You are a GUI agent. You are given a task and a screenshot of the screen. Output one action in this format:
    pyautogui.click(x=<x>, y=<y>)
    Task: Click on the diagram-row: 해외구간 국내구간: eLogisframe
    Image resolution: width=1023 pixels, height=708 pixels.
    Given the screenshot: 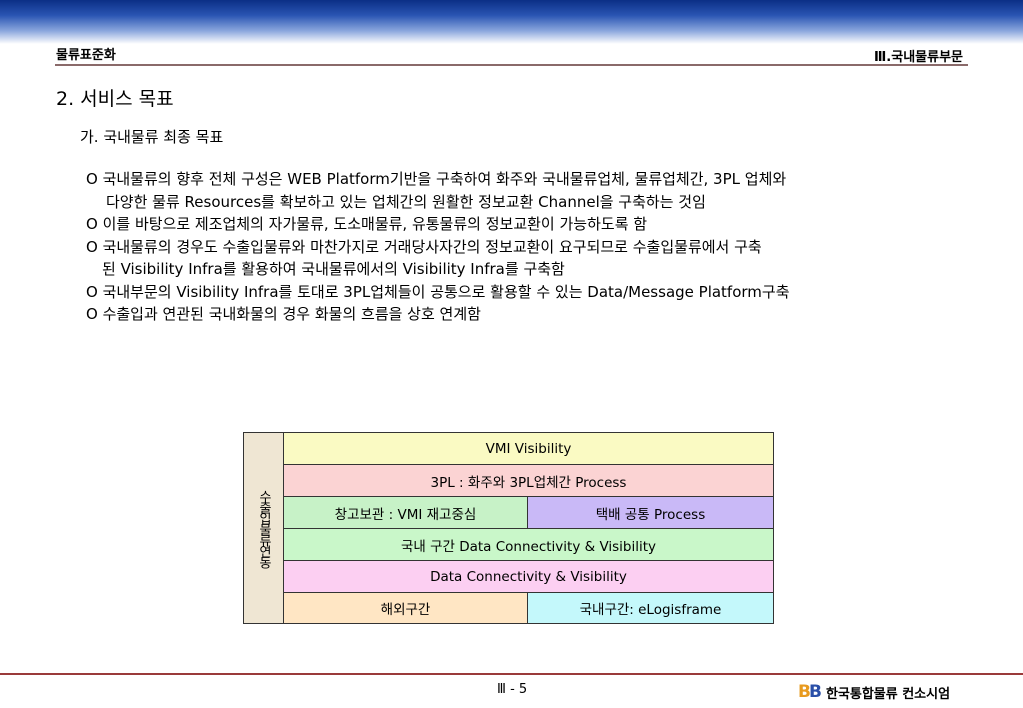 What is the action you would take?
    pyautogui.click(x=528, y=608)
    